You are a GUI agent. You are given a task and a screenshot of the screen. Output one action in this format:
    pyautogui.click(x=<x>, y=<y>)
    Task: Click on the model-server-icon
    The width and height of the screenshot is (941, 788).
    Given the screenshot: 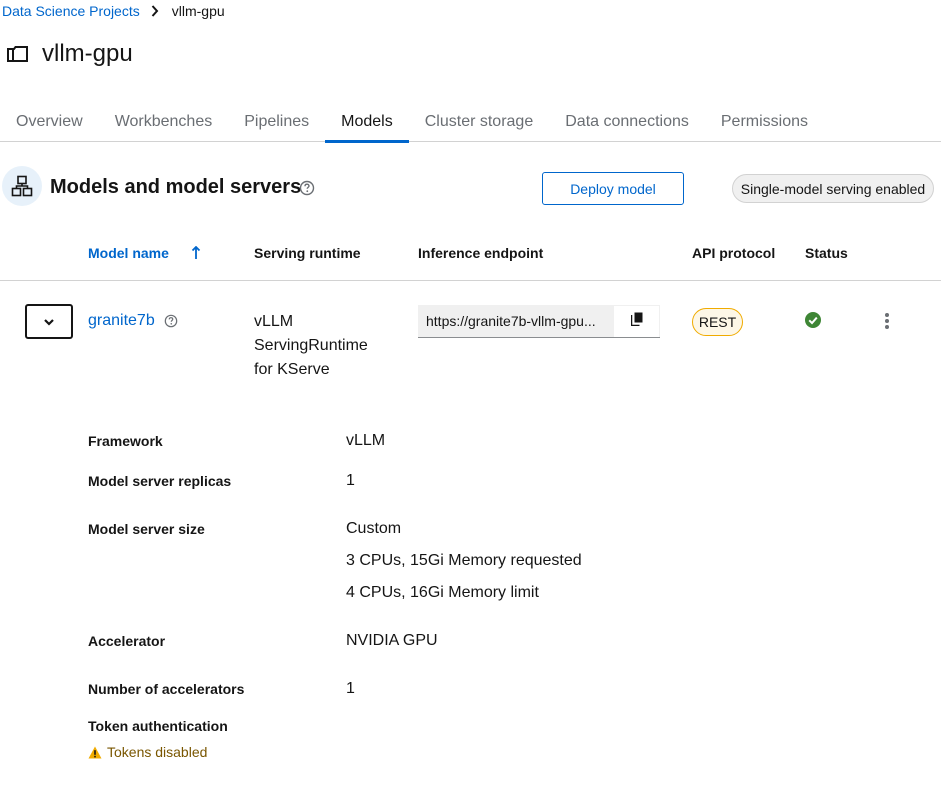 What is the action you would take?
    pyautogui.click(x=22, y=186)
    